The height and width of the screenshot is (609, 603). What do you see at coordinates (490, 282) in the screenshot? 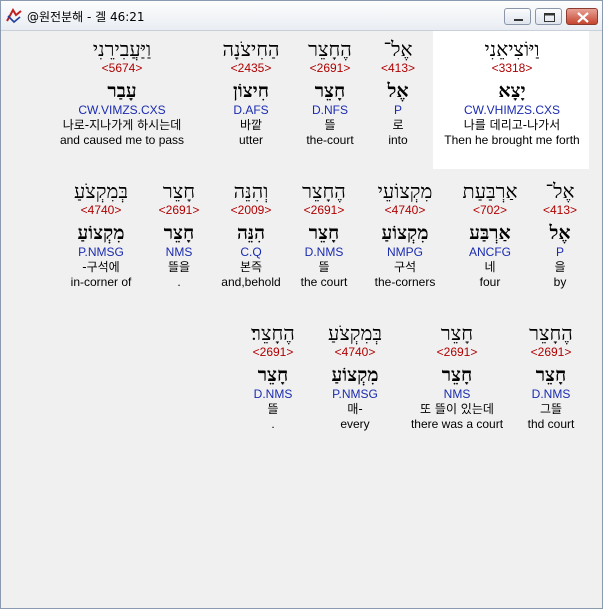
I see `english-gloss: four` at bounding box center [490, 282].